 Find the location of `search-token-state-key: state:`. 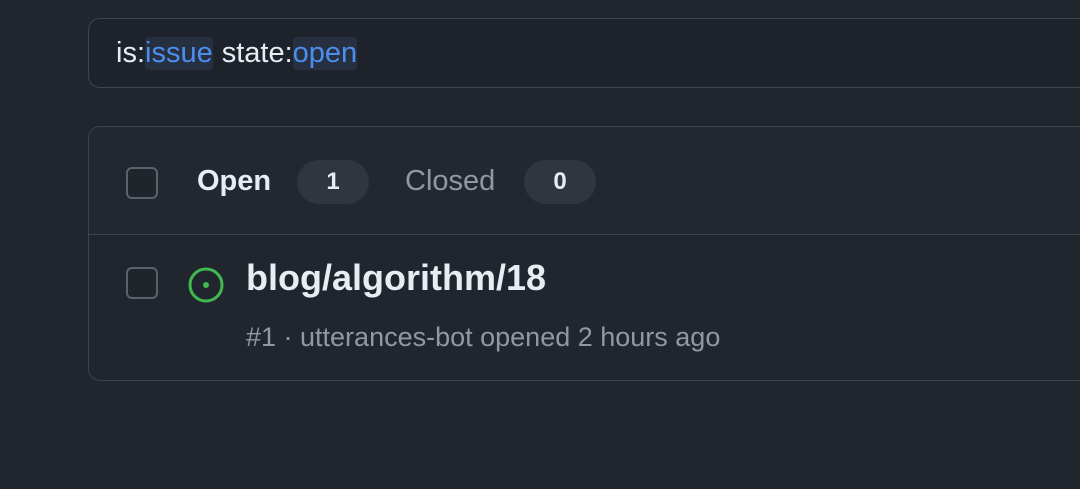

search-token-state-key: state: is located at coordinates (257, 52).